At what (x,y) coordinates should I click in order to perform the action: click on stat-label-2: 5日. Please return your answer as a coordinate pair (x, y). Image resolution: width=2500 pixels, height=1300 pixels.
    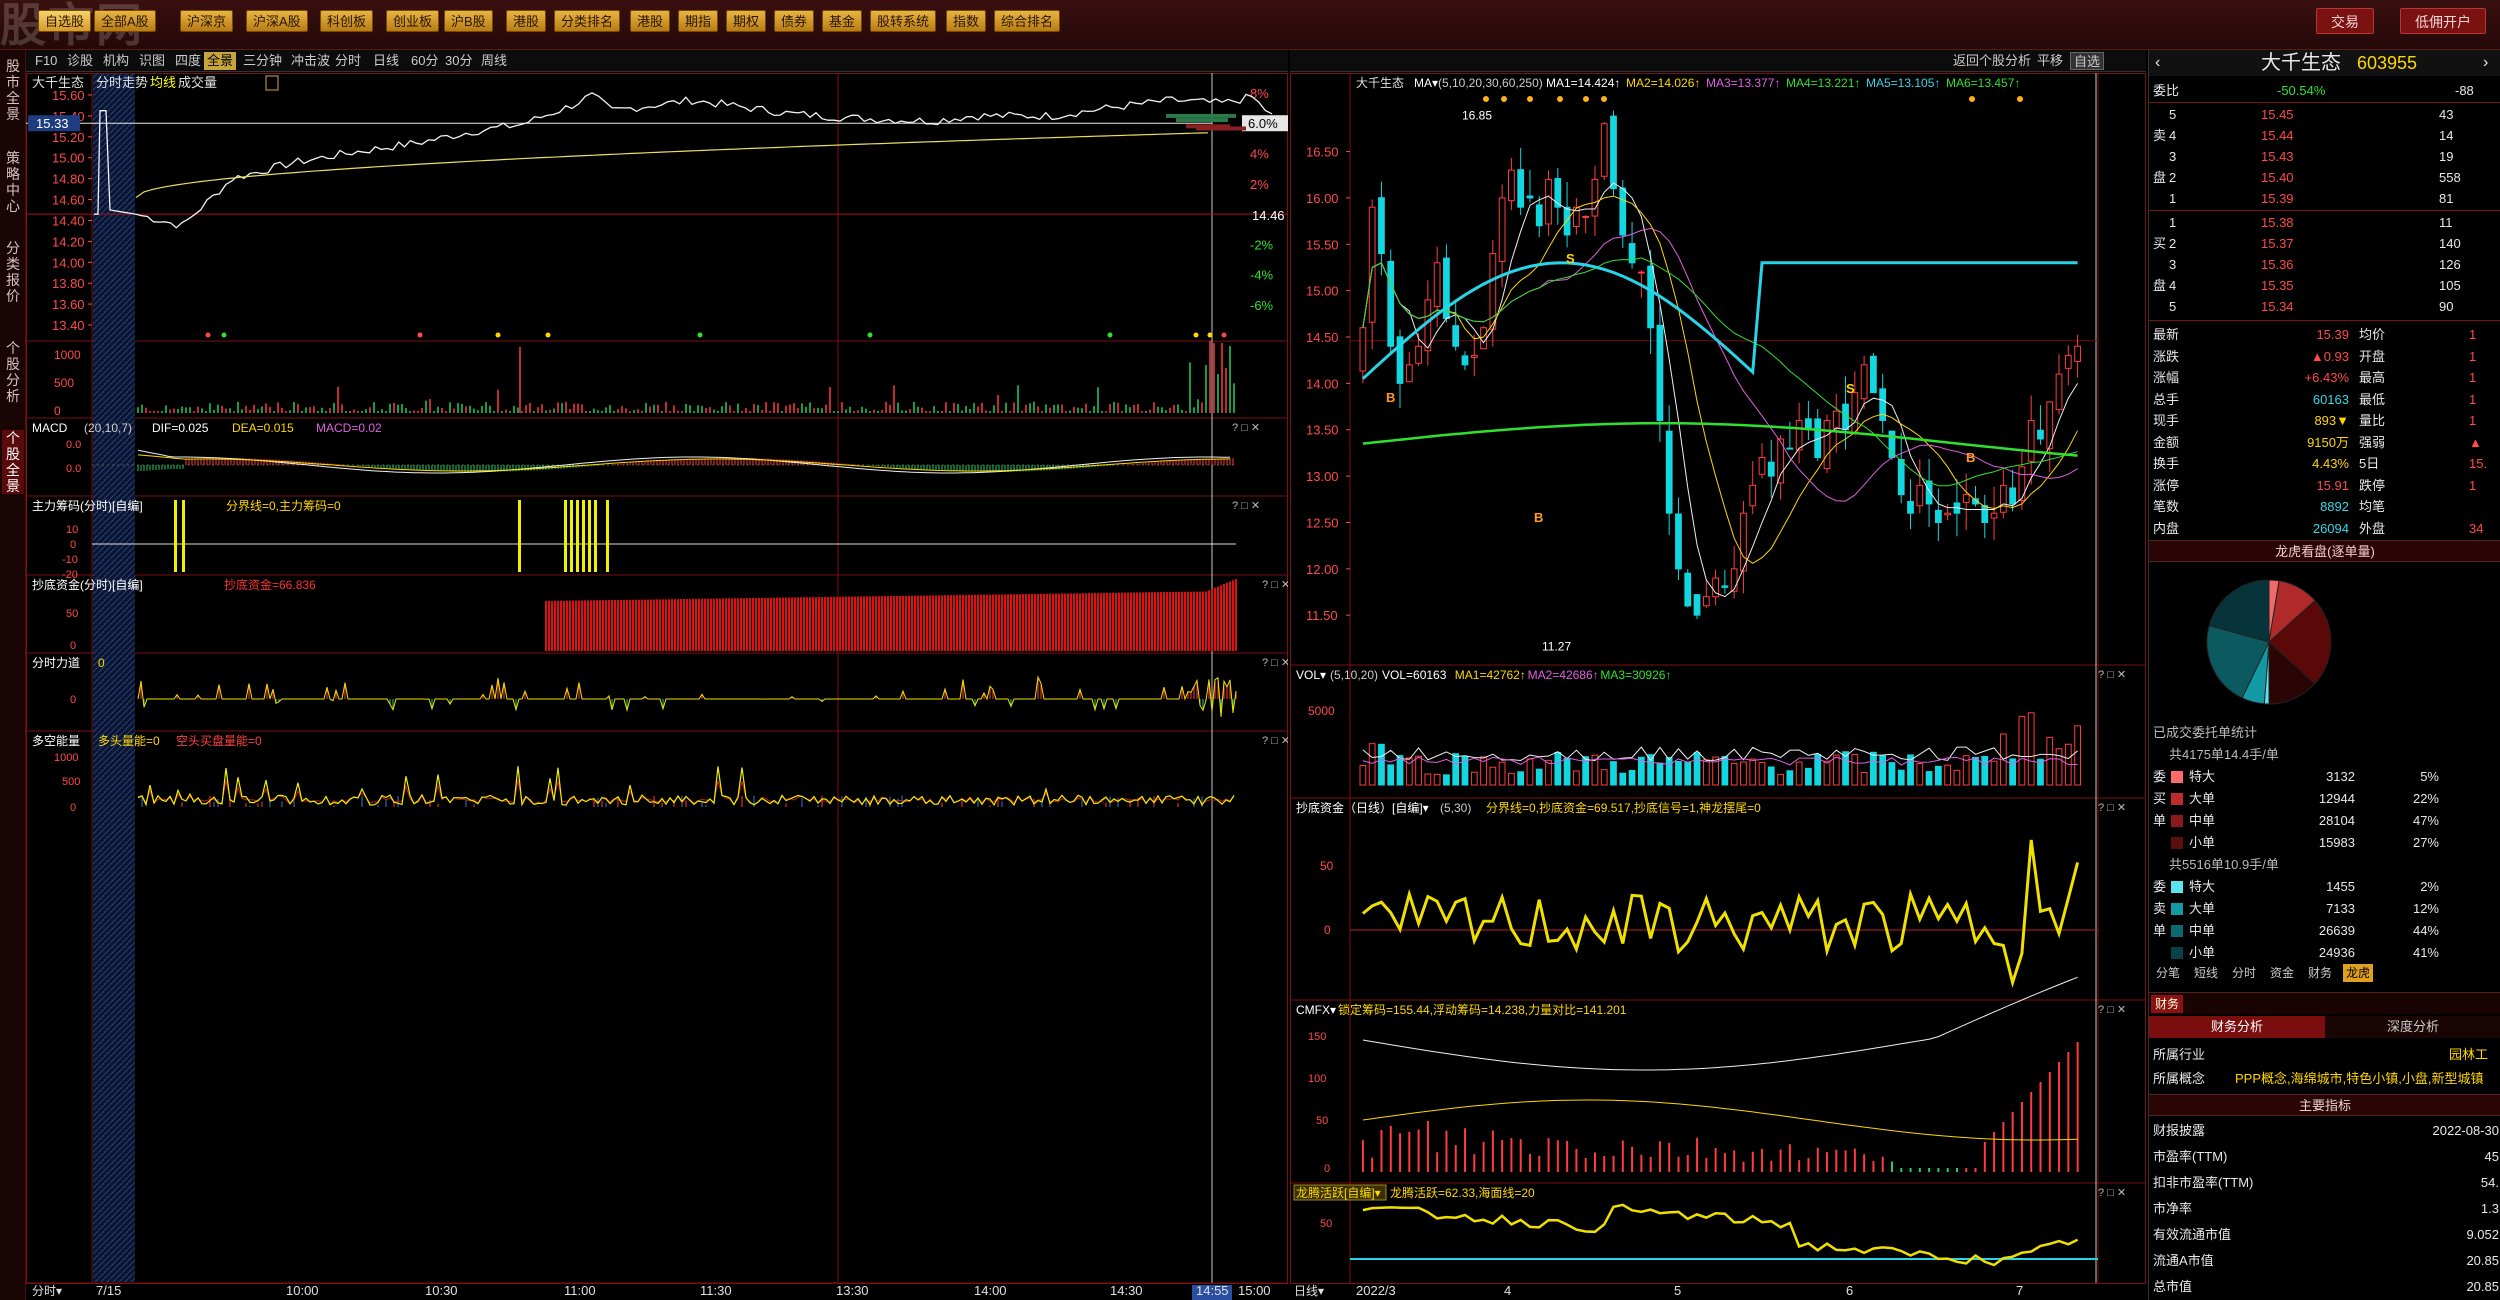
    Looking at the image, I should click on (2369, 463).